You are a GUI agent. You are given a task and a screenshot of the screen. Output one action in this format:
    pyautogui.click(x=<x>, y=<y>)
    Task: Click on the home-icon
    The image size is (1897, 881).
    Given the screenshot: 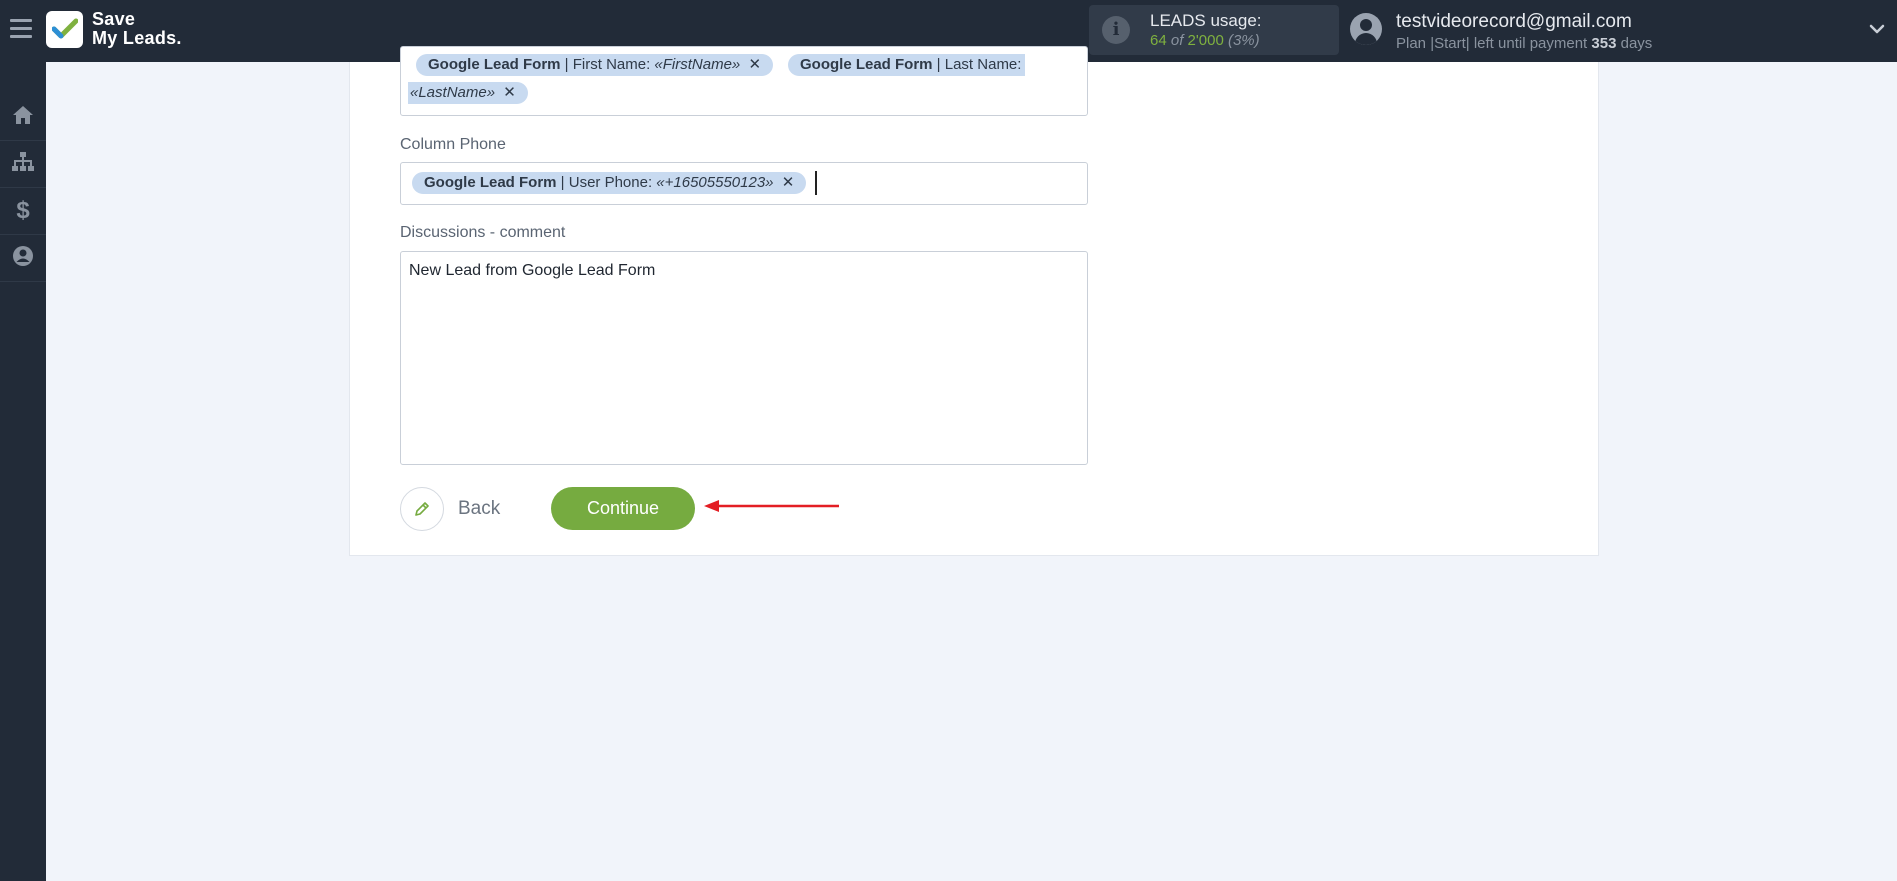 What is the action you would take?
    pyautogui.click(x=23, y=117)
    